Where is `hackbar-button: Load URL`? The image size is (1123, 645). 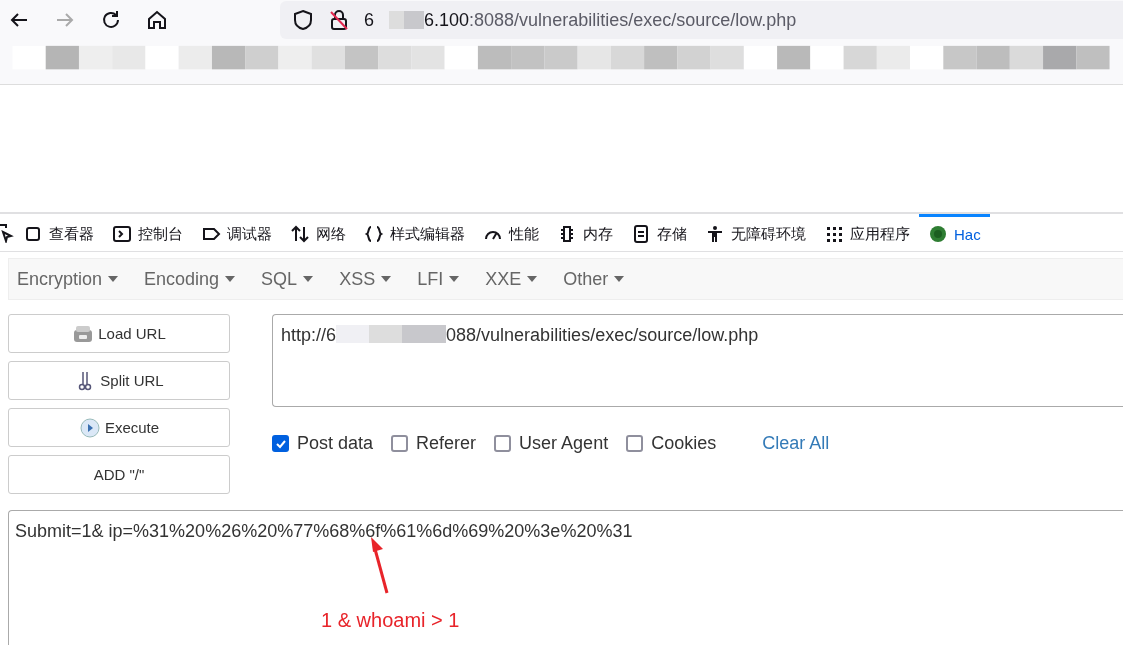 hackbar-button: Load URL is located at coordinates (119, 333).